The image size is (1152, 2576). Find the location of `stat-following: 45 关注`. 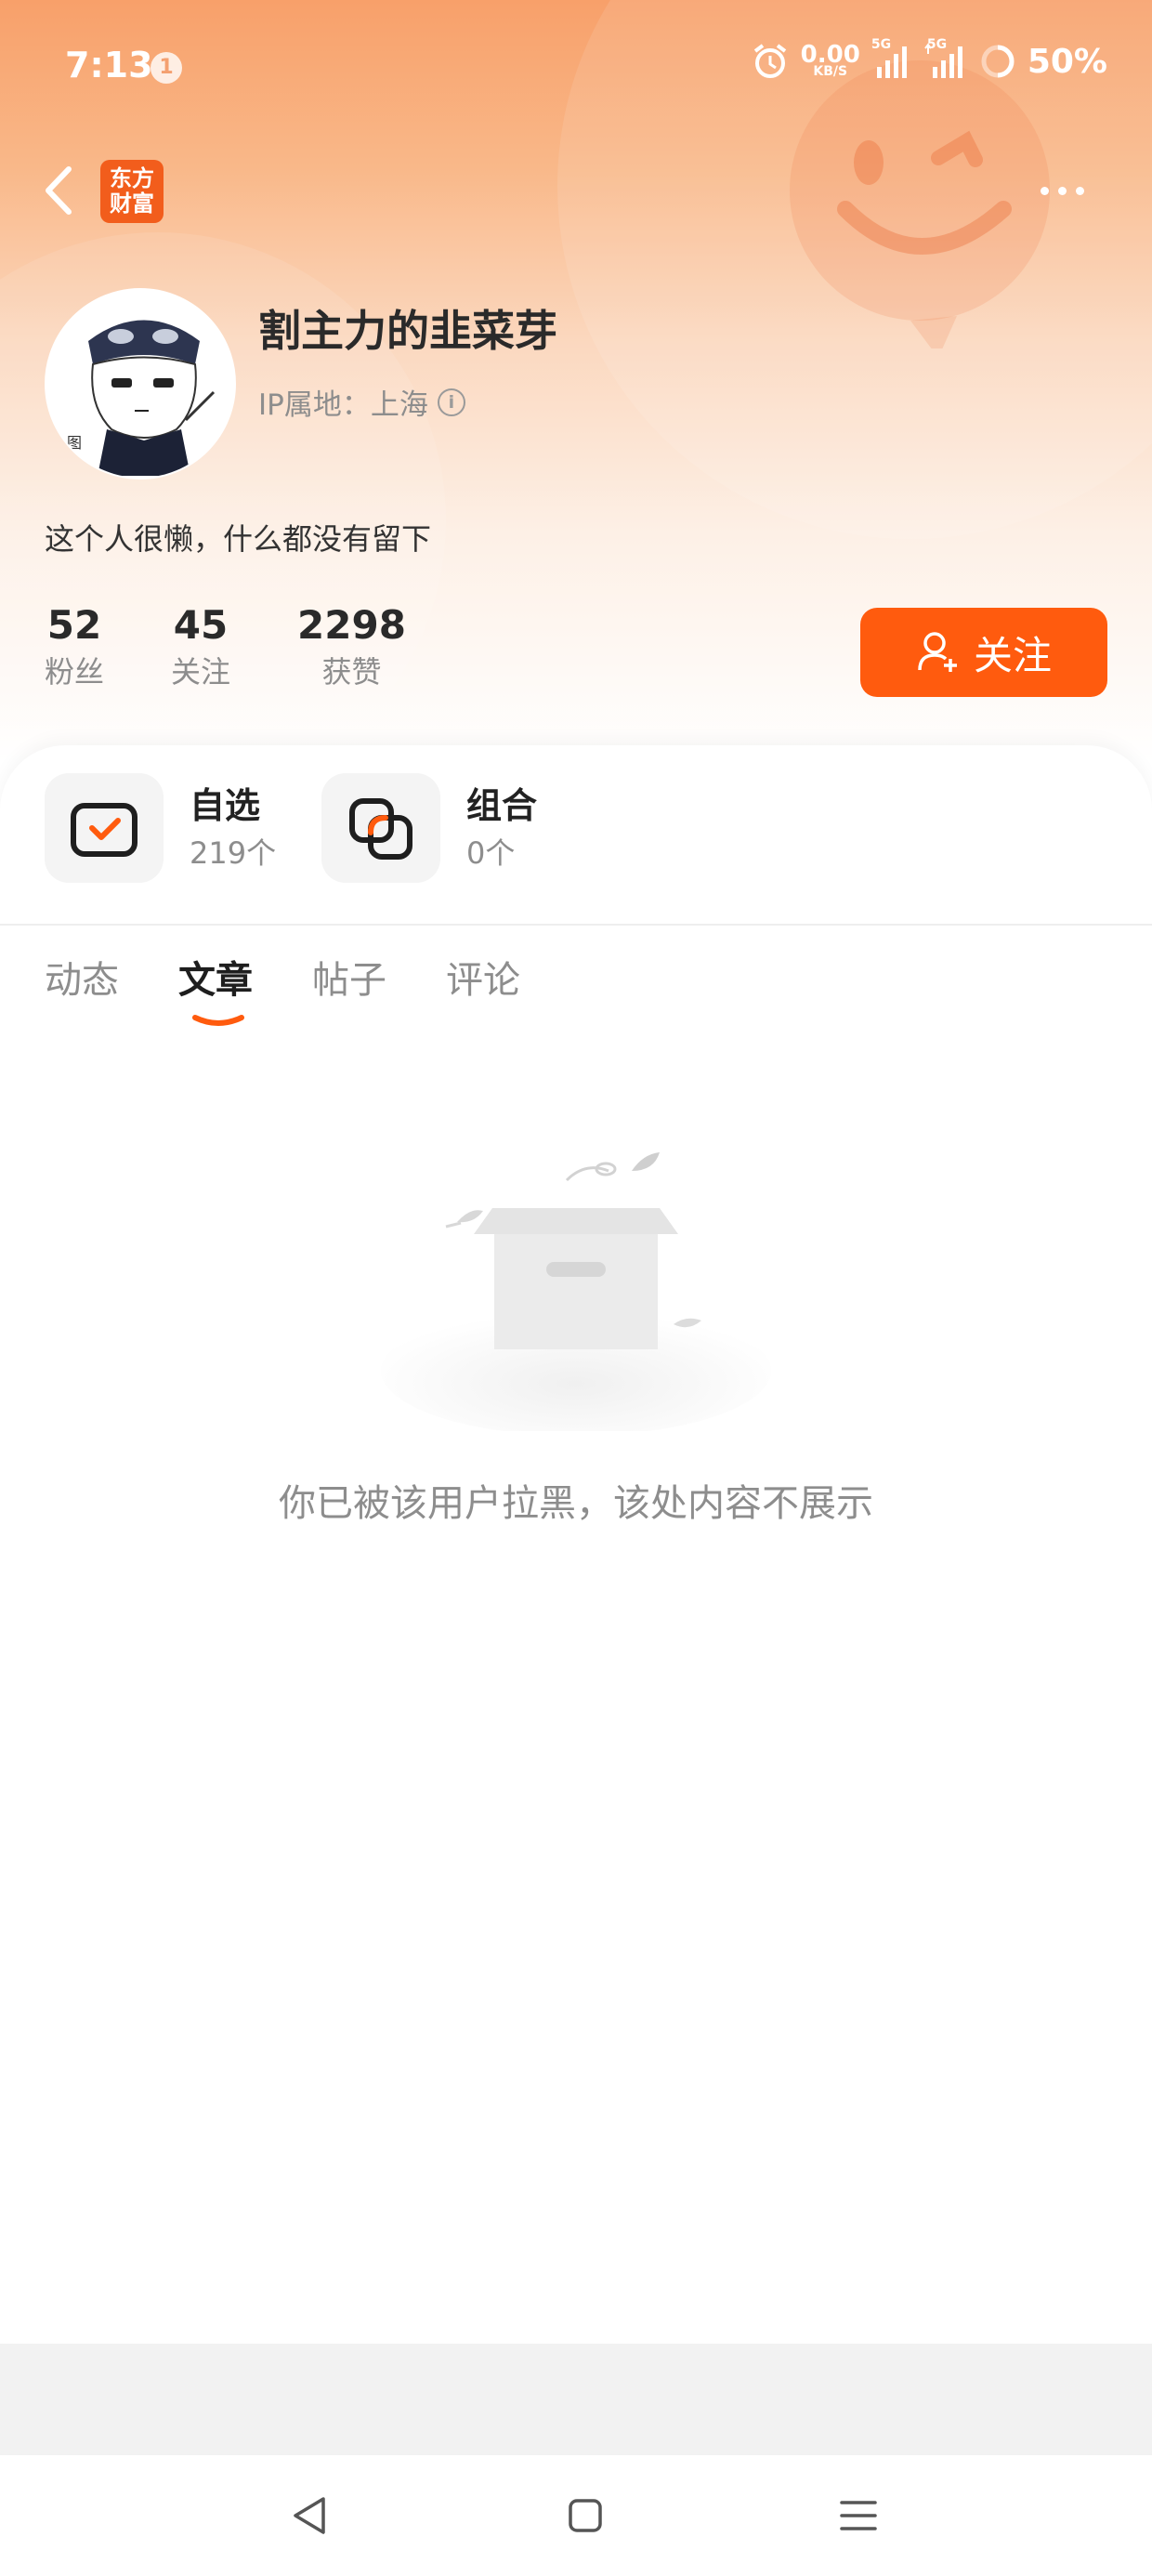

stat-following: 45 关注 is located at coordinates (200, 645).